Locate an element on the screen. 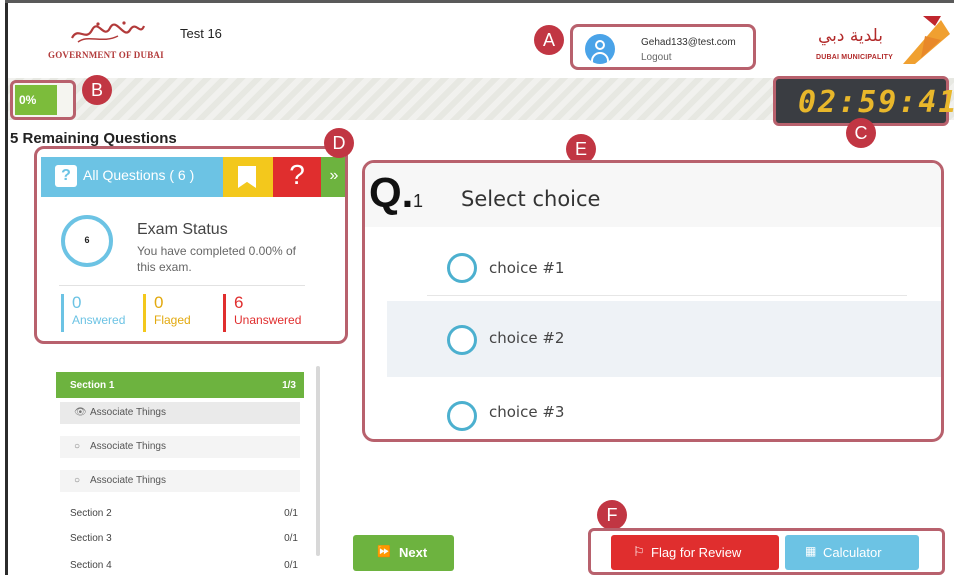  section-title: Section 3 is located at coordinates (91, 538).